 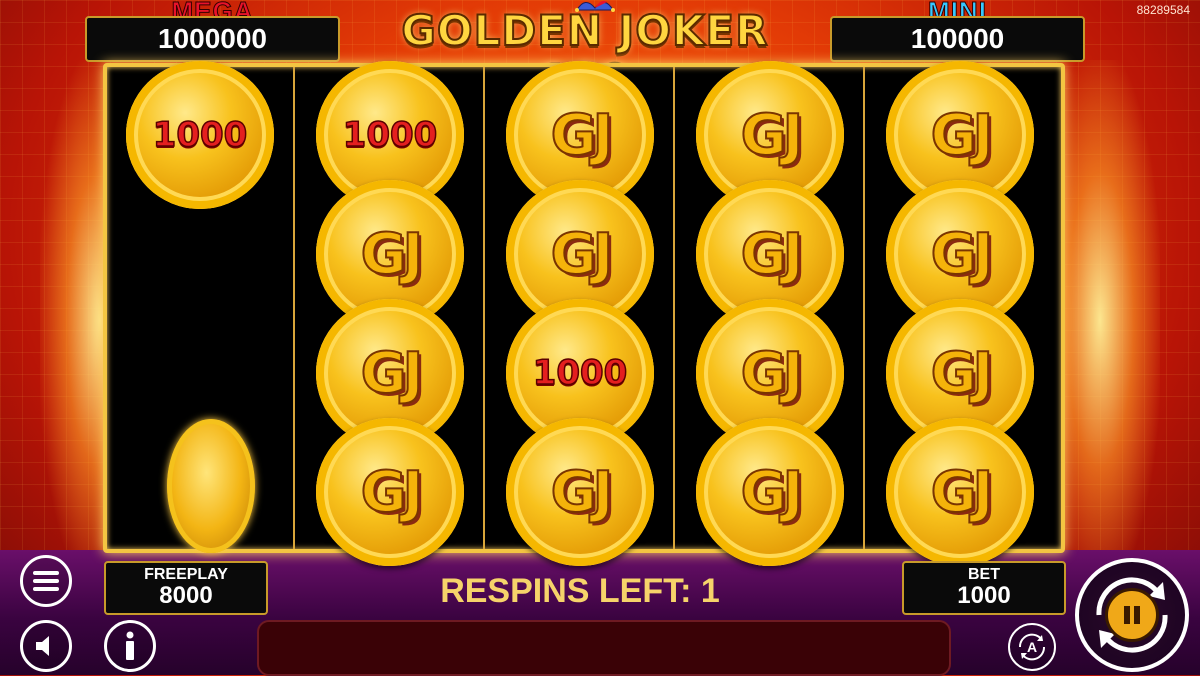 I want to click on reel-2: 1000 GJ GJ GJ, so click(x=391, y=313).